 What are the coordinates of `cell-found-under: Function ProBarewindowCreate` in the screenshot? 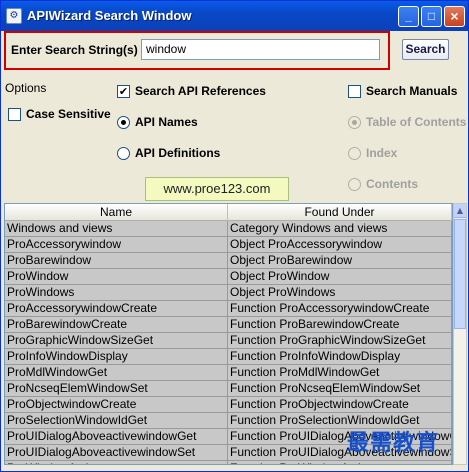 It's located at (340, 325).